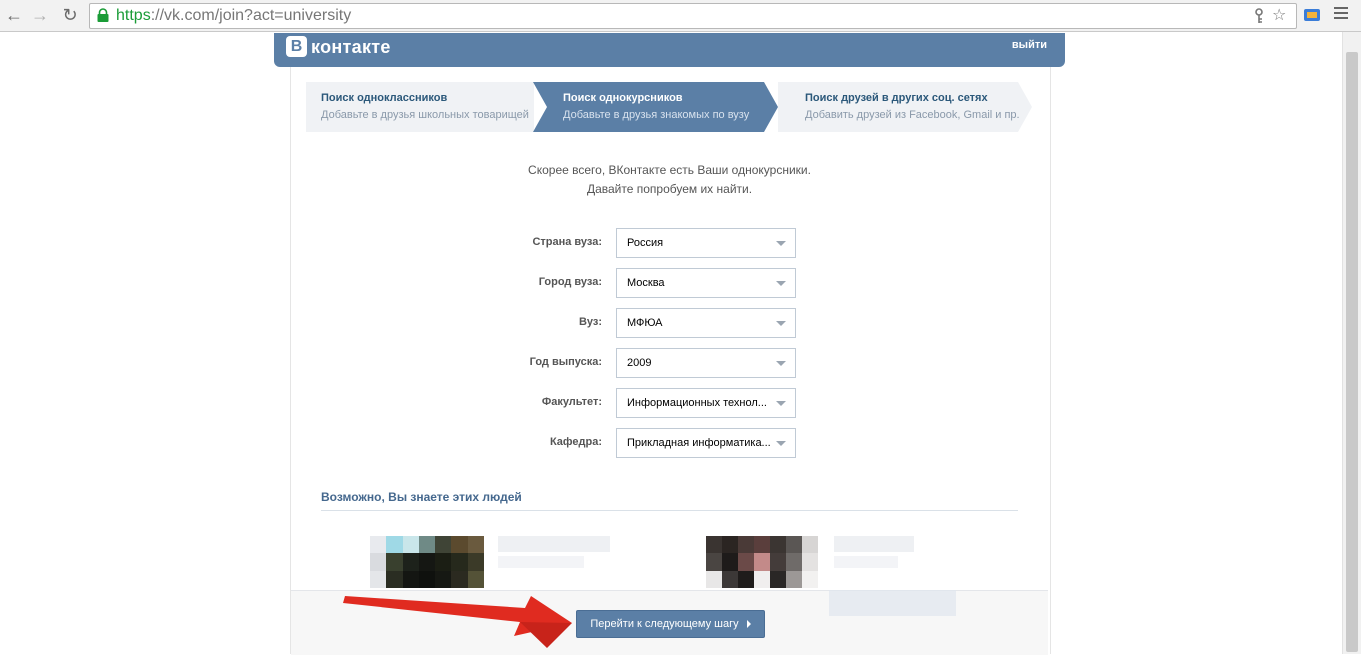  Describe the element at coordinates (570, 282) in the screenshot. I see `city-label: Город вуза:` at that location.